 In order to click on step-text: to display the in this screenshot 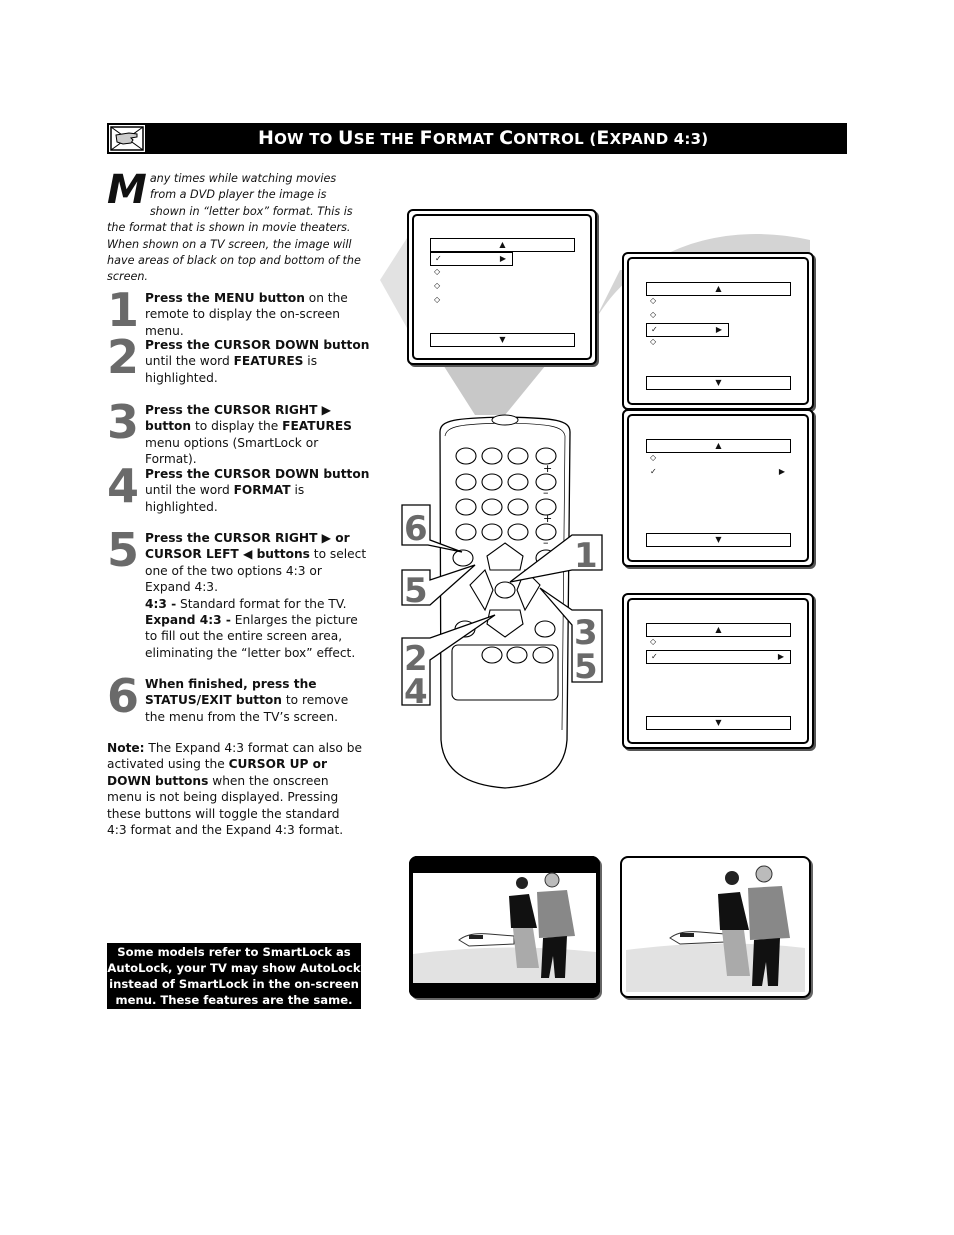, I will do `click(237, 426)`.